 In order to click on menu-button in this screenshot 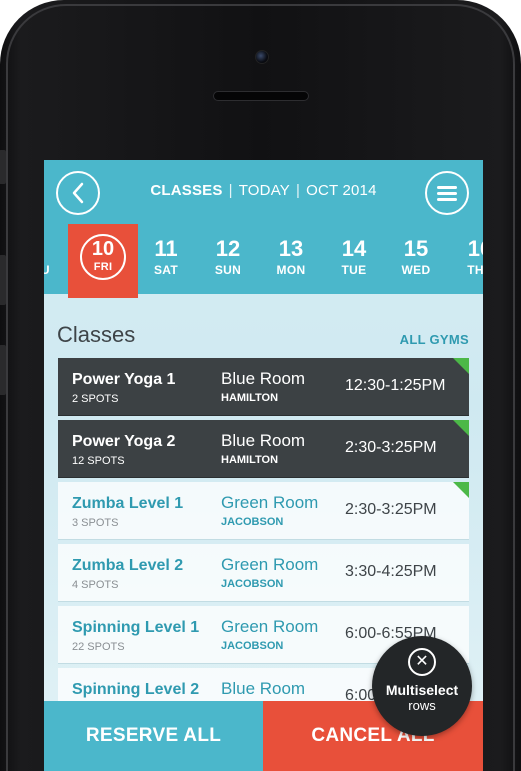, I will do `click(447, 193)`.